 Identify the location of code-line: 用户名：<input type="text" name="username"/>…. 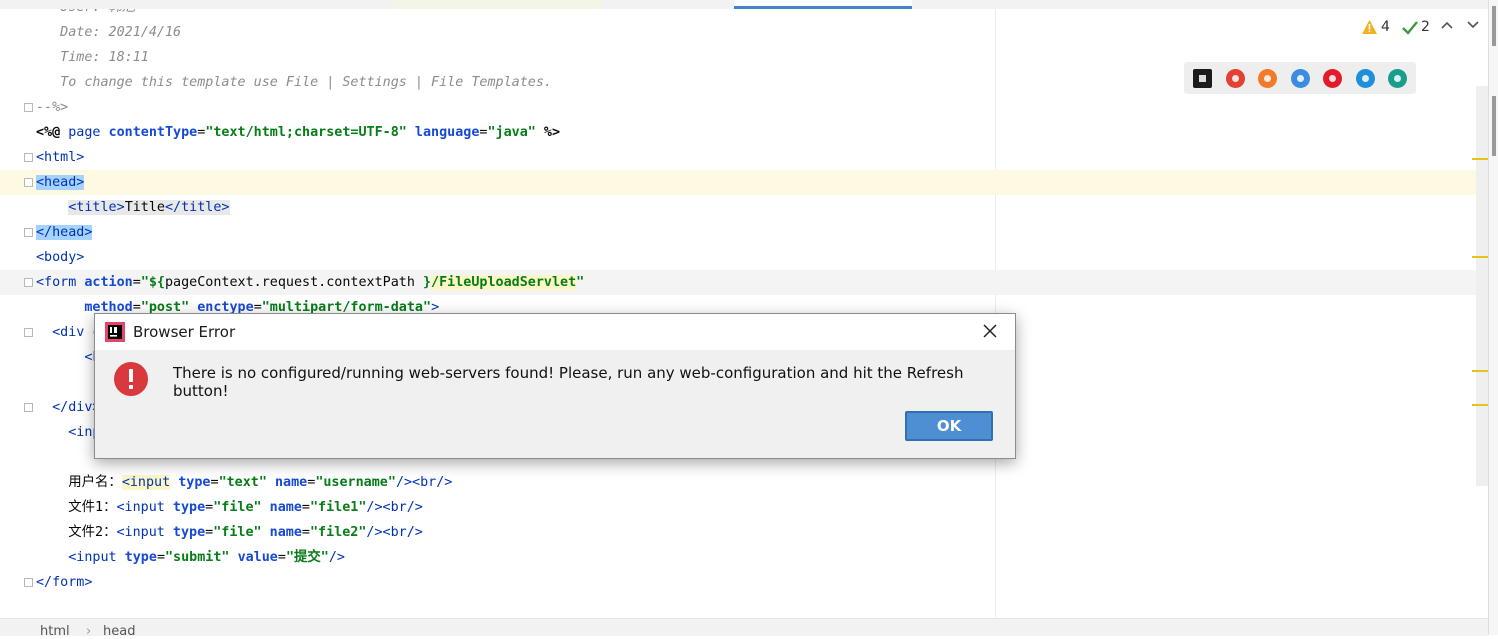
(744, 482).